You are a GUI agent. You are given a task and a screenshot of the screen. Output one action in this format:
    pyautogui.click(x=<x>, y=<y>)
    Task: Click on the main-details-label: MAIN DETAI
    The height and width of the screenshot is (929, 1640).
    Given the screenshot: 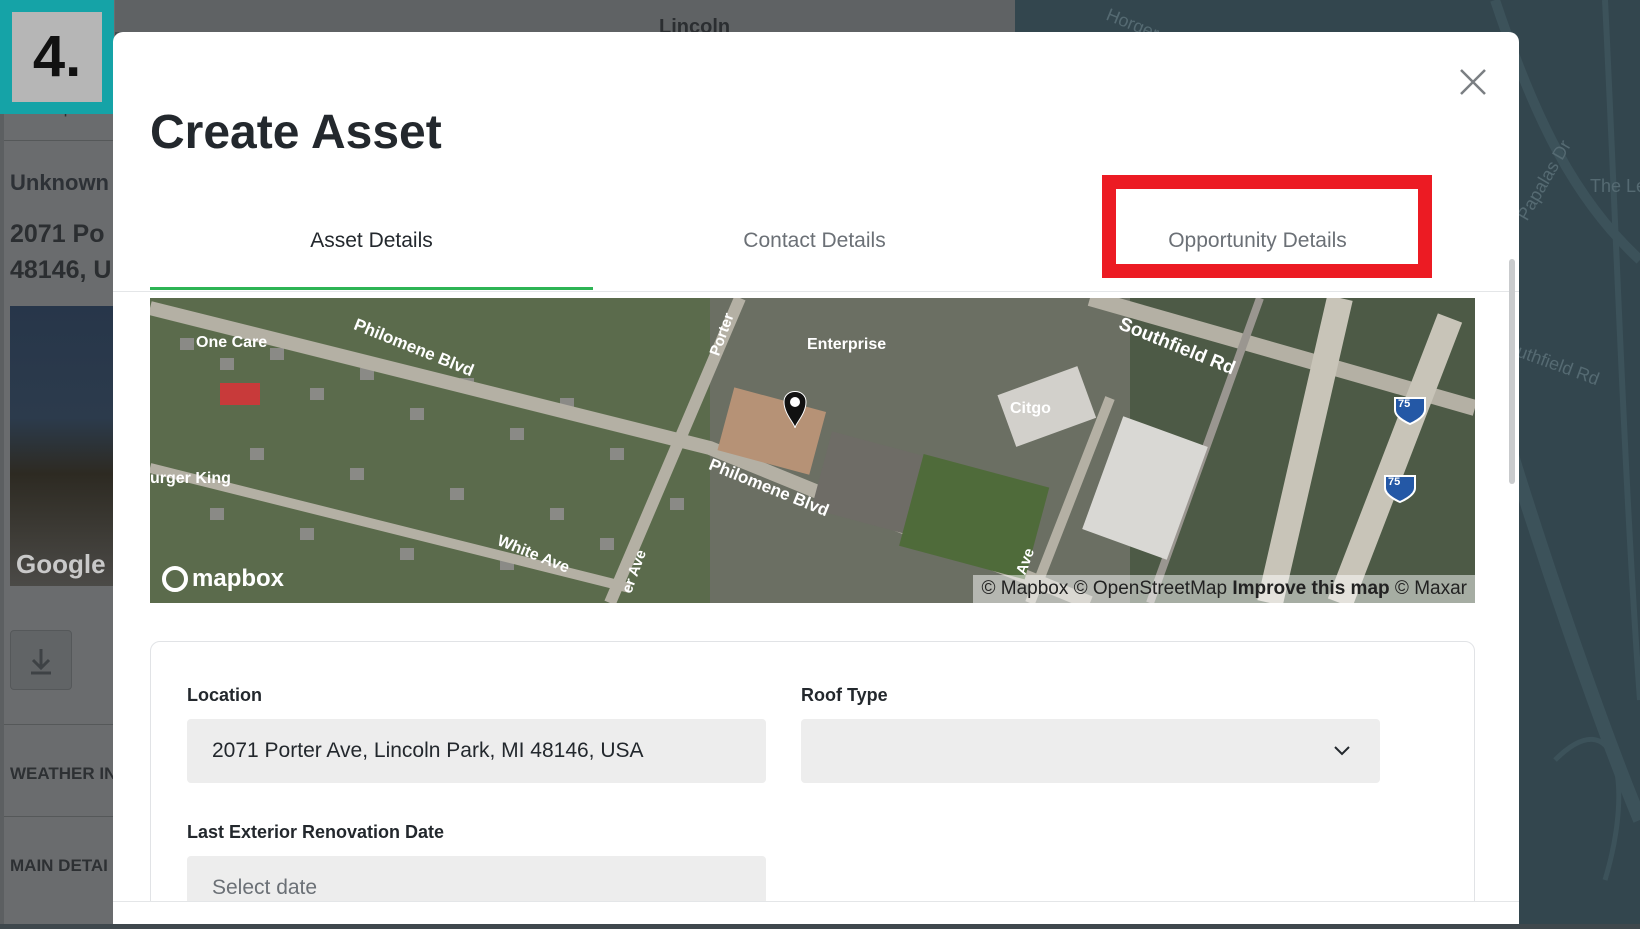 What is the action you would take?
    pyautogui.click(x=59, y=865)
    